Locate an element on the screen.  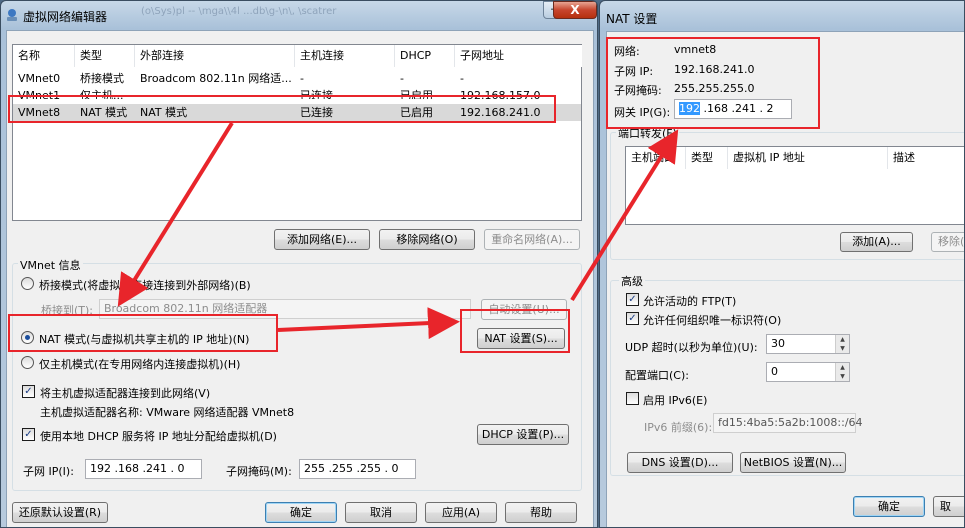
arrow-row-to-nat-mode is located at coordinates (175, 214).